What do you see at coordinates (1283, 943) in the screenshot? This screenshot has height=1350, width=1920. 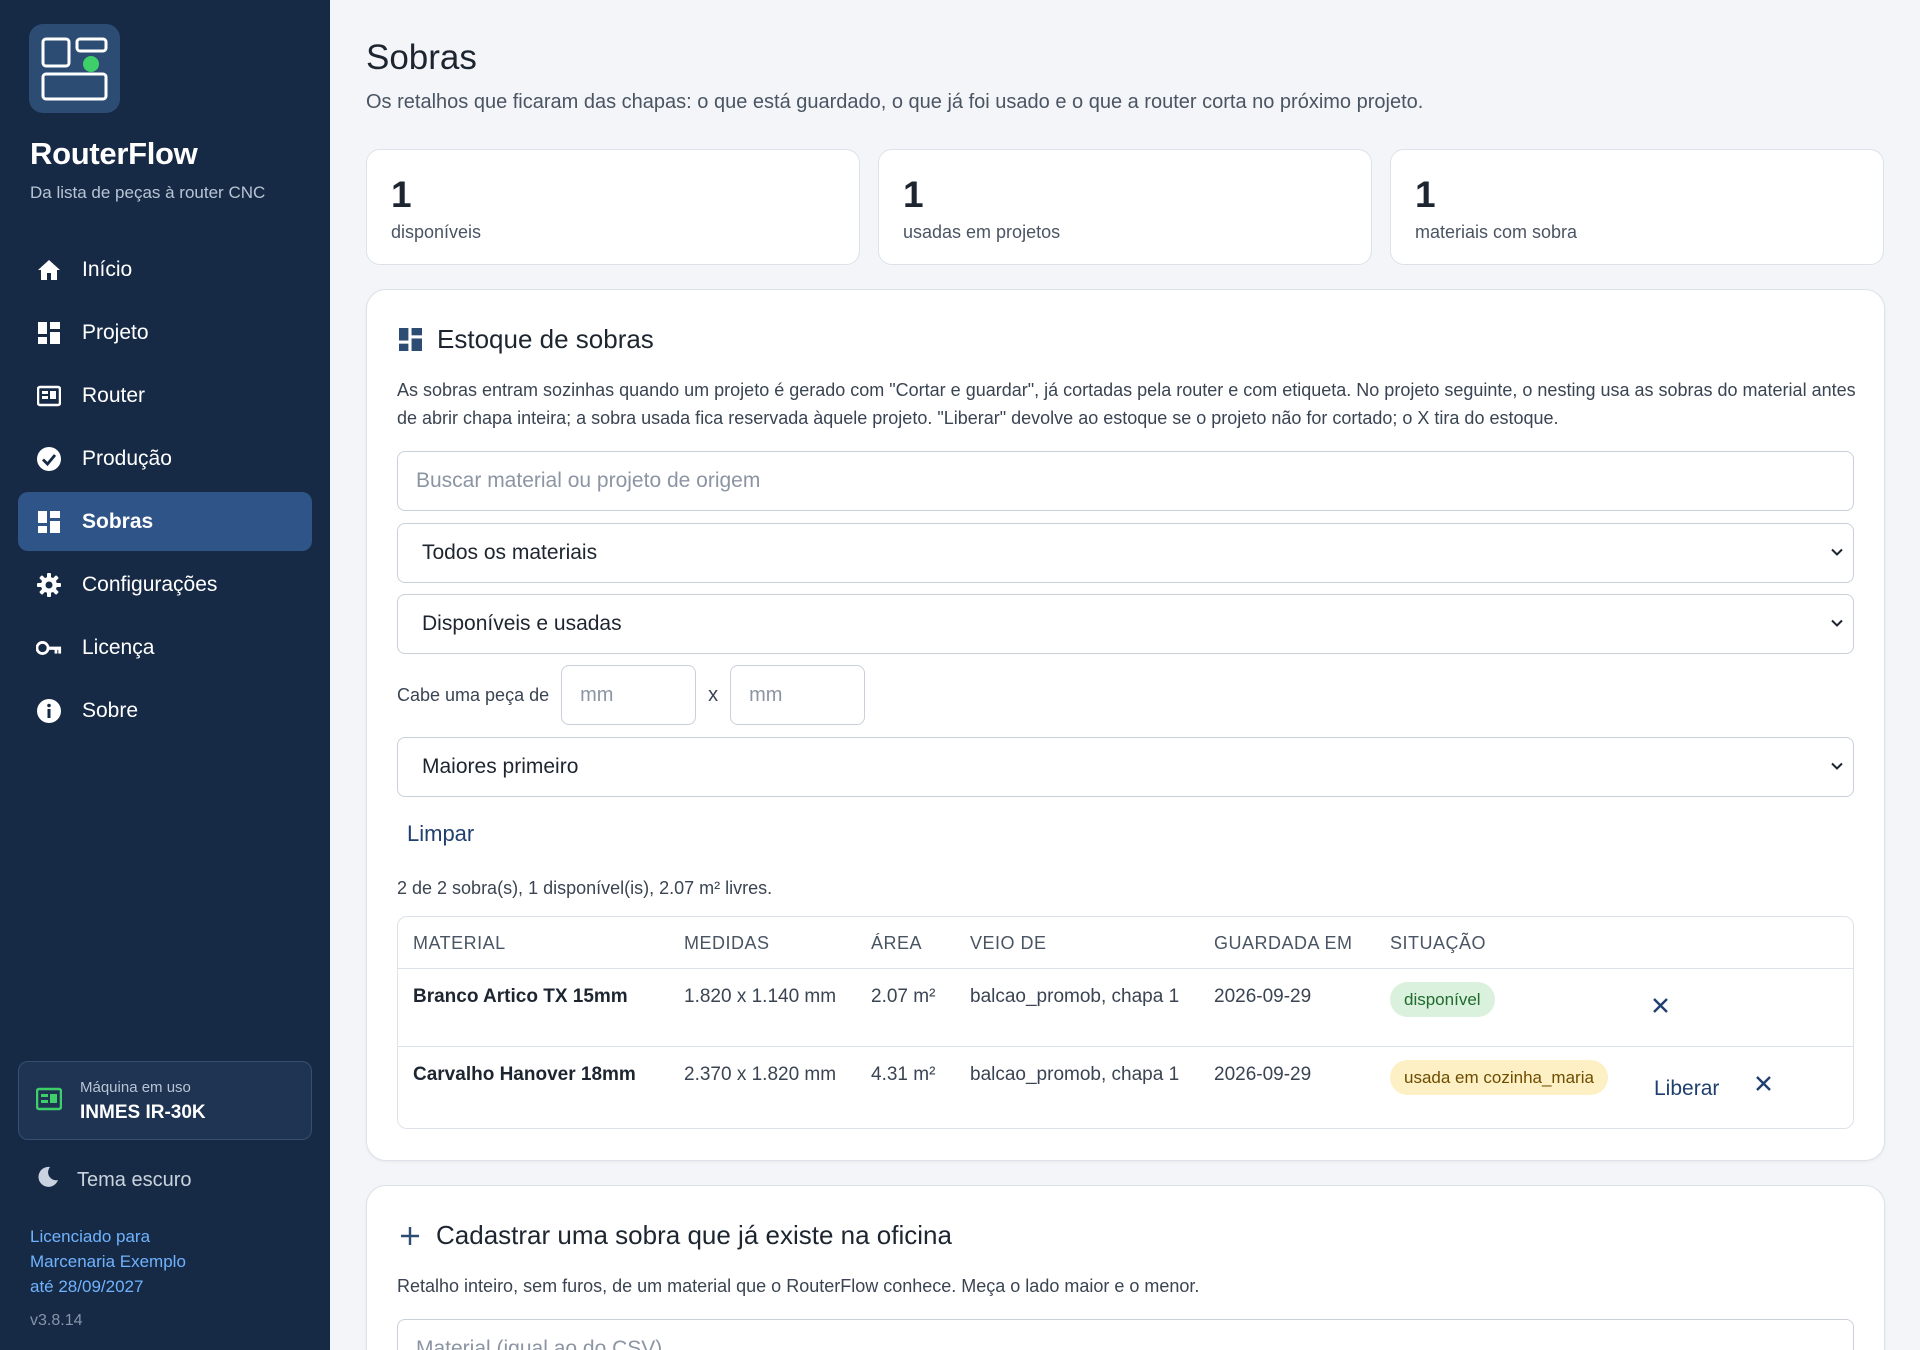 I see `column-header: GUARDADA EM` at bounding box center [1283, 943].